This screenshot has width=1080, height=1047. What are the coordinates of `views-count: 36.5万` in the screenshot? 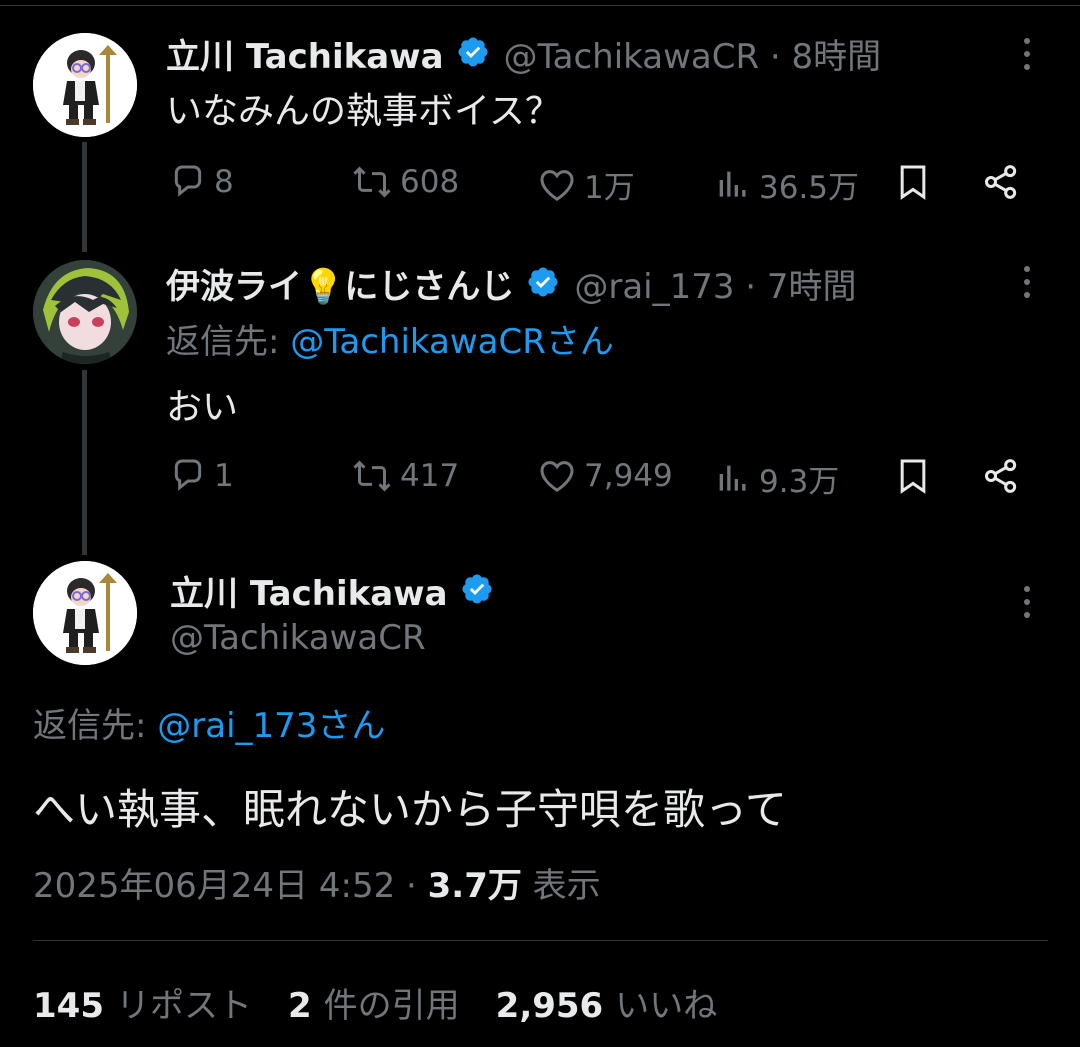 It's located at (809, 188).